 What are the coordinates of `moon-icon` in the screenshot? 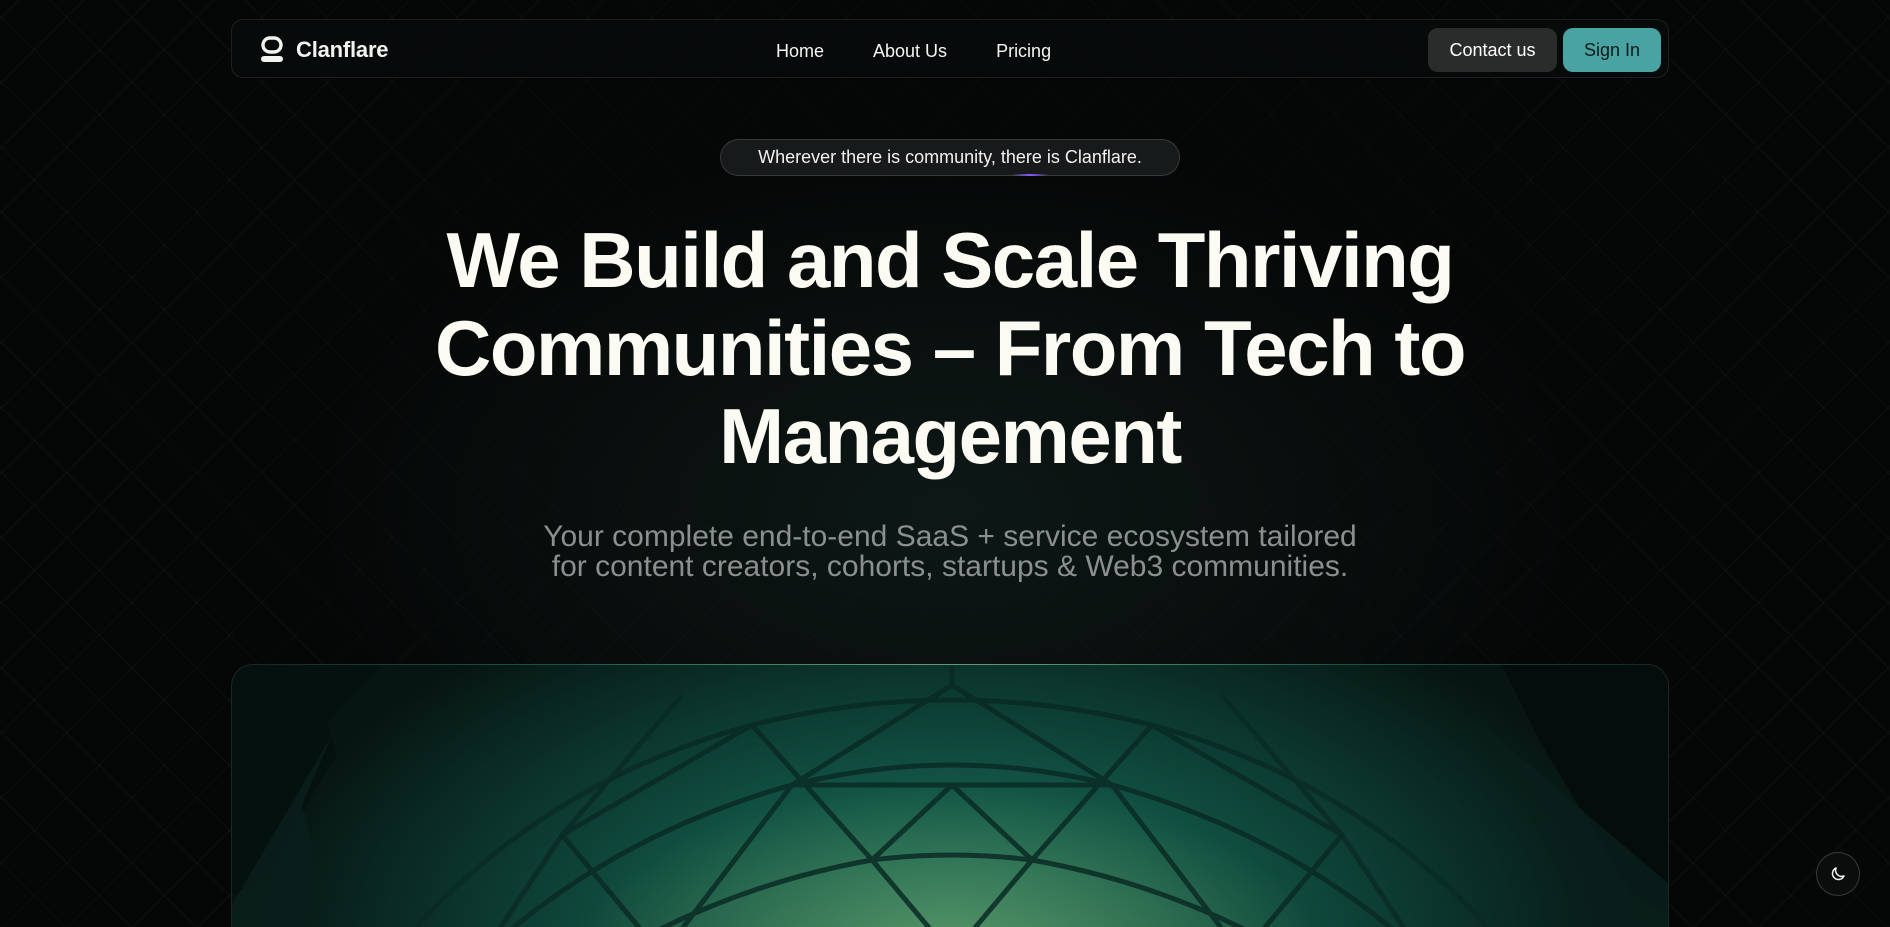 It's located at (1838, 874).